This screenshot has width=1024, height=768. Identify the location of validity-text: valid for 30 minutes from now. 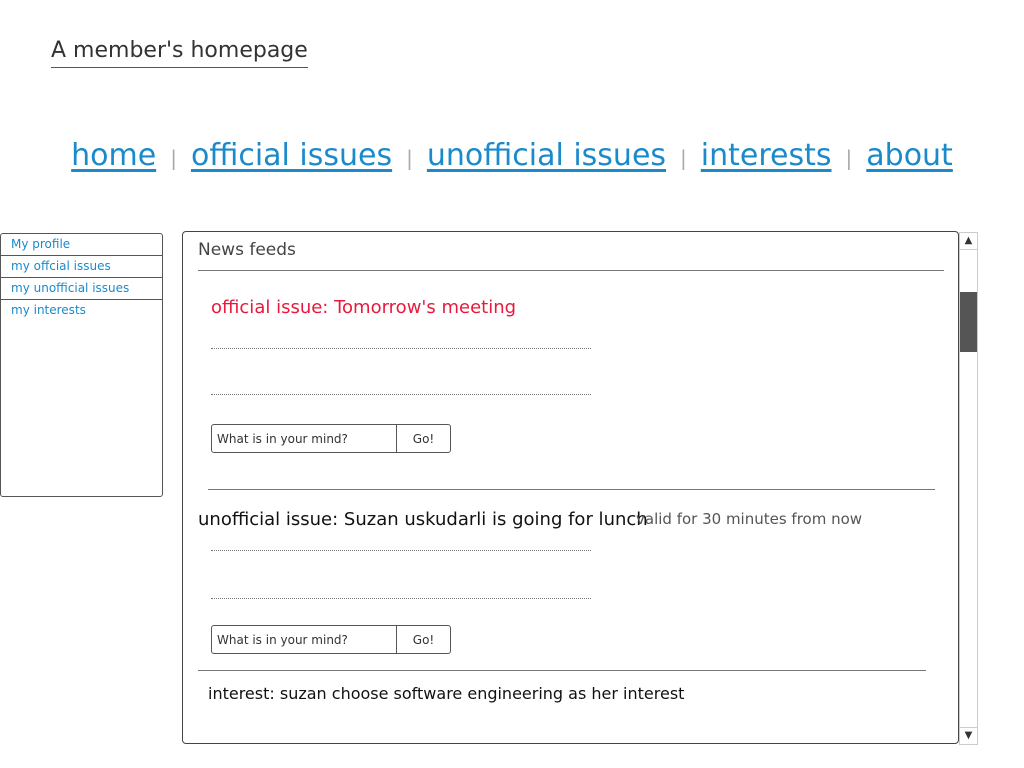
(749, 519).